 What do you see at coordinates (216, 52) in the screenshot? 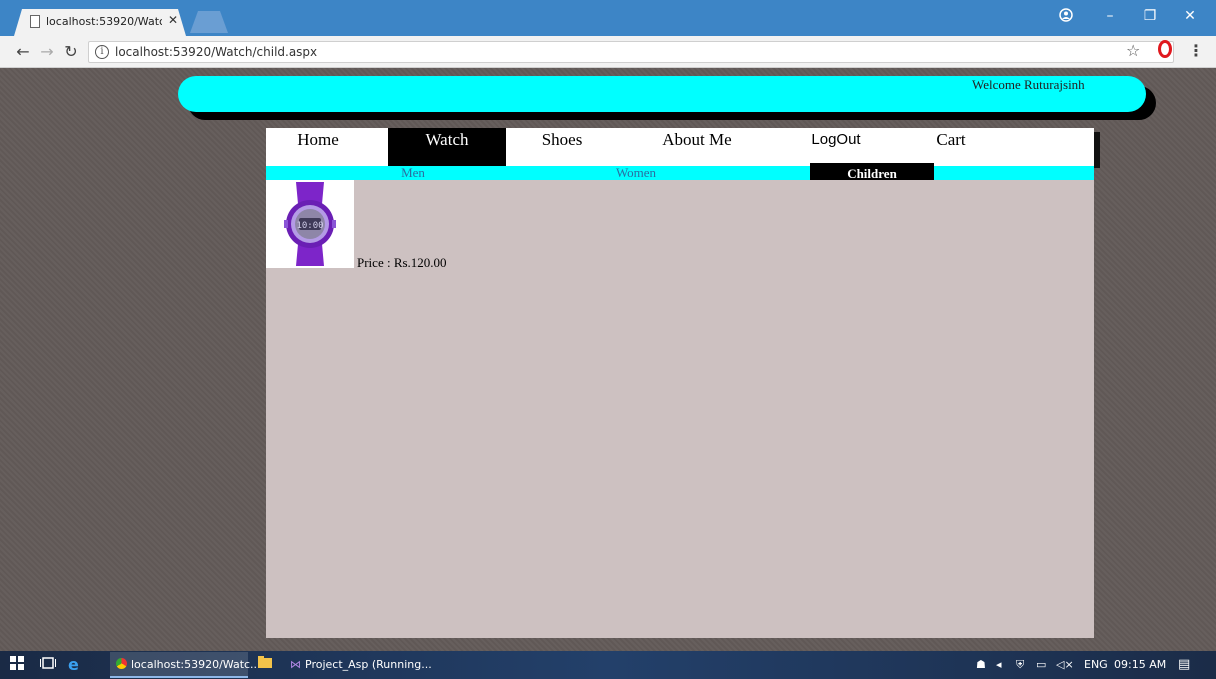
I see `url-text: localhost:53920/Watch/child.aspx` at bounding box center [216, 52].